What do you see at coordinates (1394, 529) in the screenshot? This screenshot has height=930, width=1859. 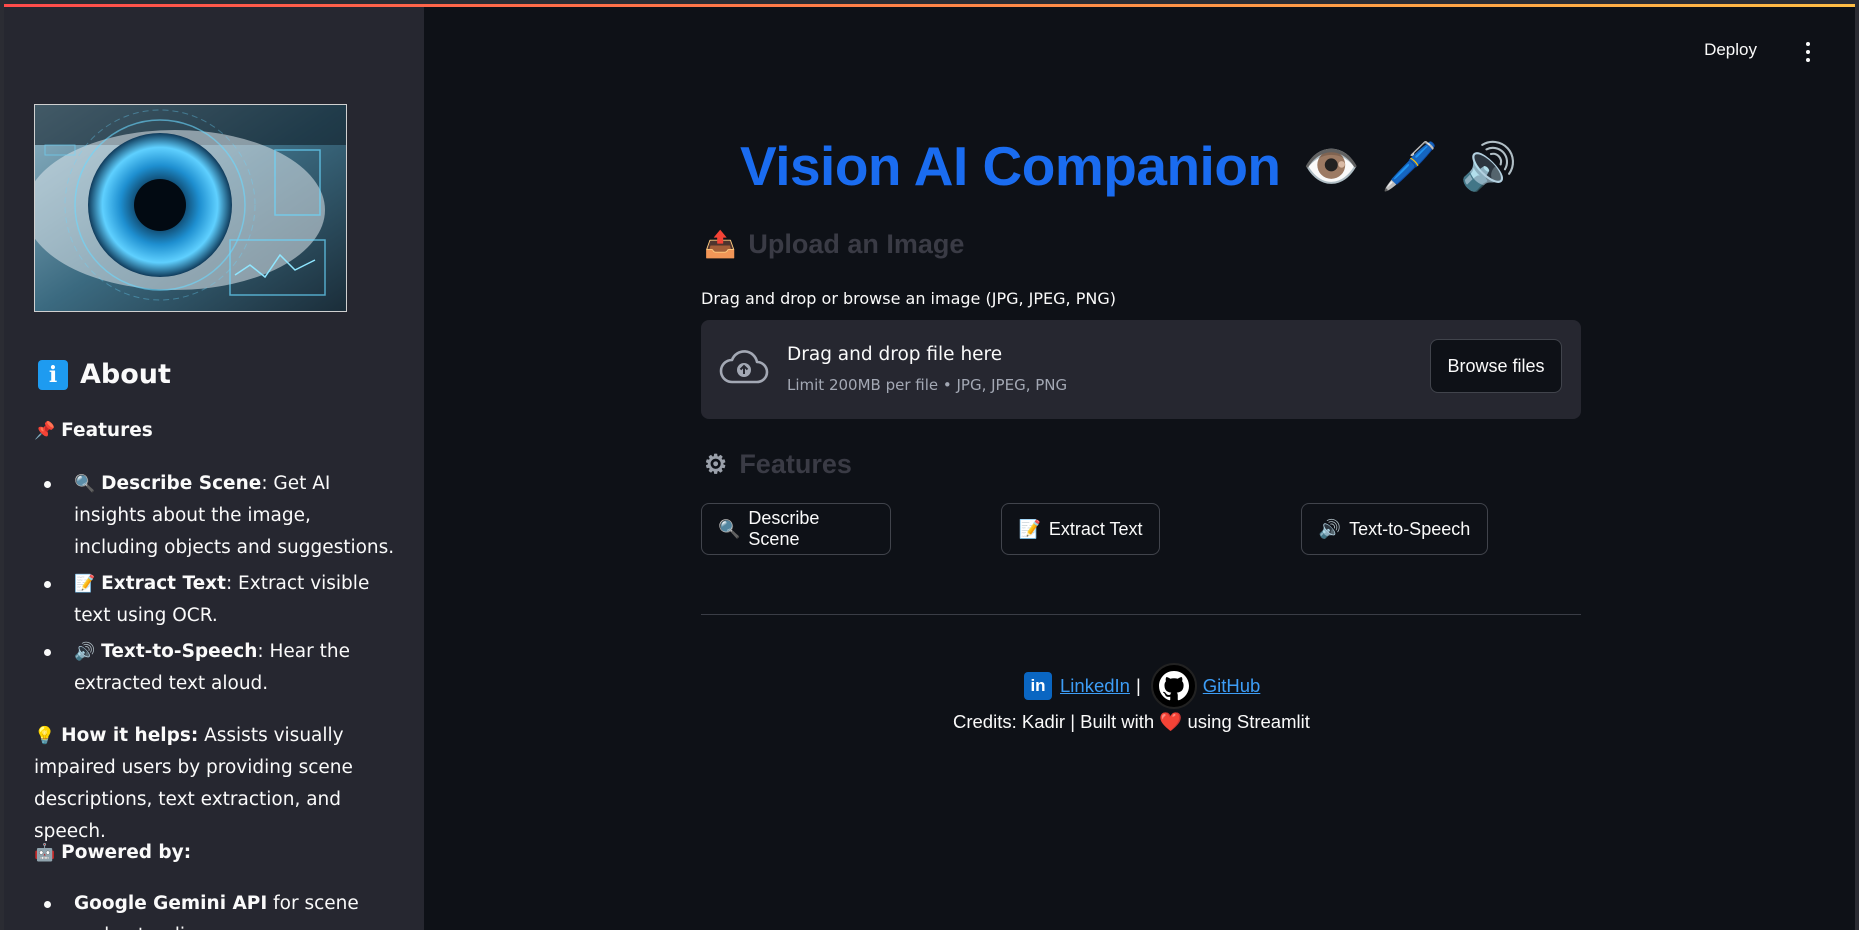 I see `text-to-speech-button: 🔊 Text-to-Speech` at bounding box center [1394, 529].